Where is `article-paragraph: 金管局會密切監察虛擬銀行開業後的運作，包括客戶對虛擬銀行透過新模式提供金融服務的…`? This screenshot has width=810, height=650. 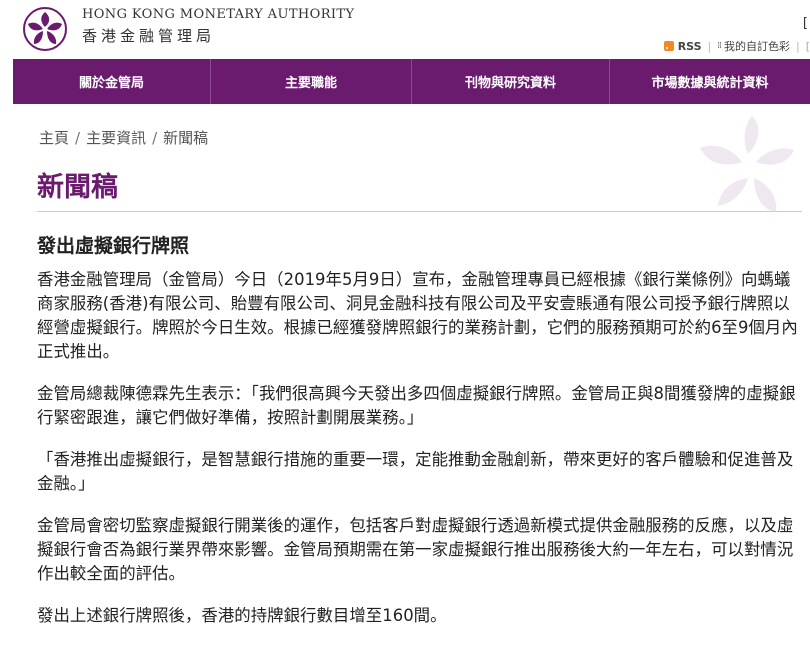
article-paragraph: 金管局會密切監察虛擬銀行開業後的運作，包括客戶對虛擬銀行透過新模式提供金融服務的… is located at coordinates (415, 549).